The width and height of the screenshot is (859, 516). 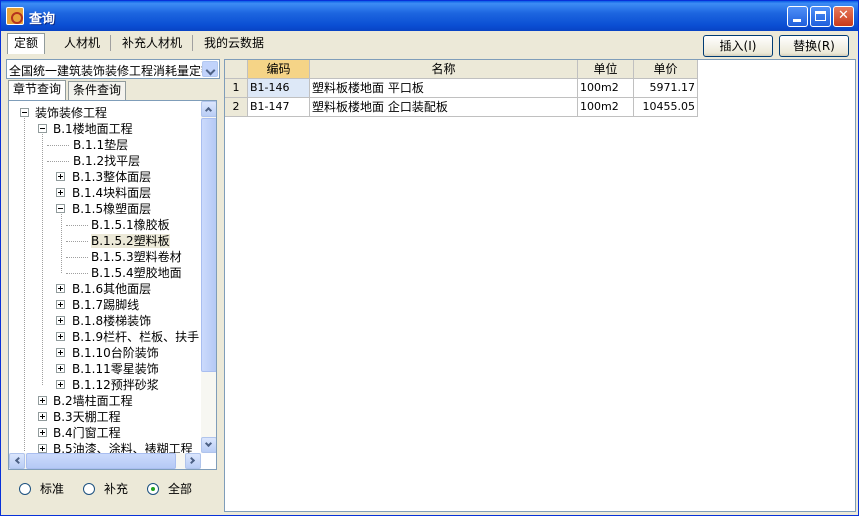 I want to click on tab-labor-material-machine: 人材机, so click(x=82, y=43).